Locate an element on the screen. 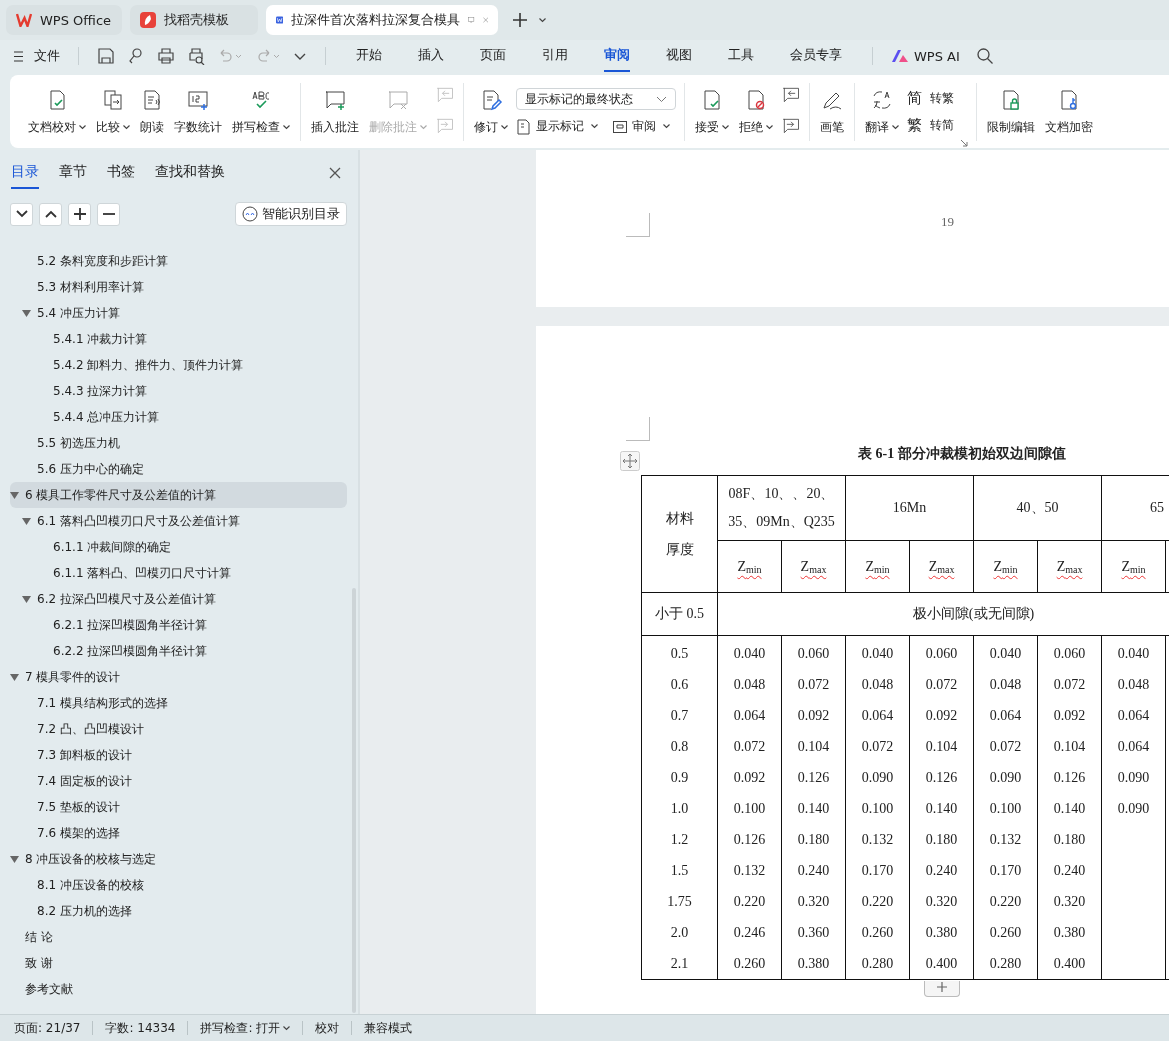 The height and width of the screenshot is (1041, 1169). outline-item: 7.1 模具结构形式的选择 is located at coordinates (178, 703).